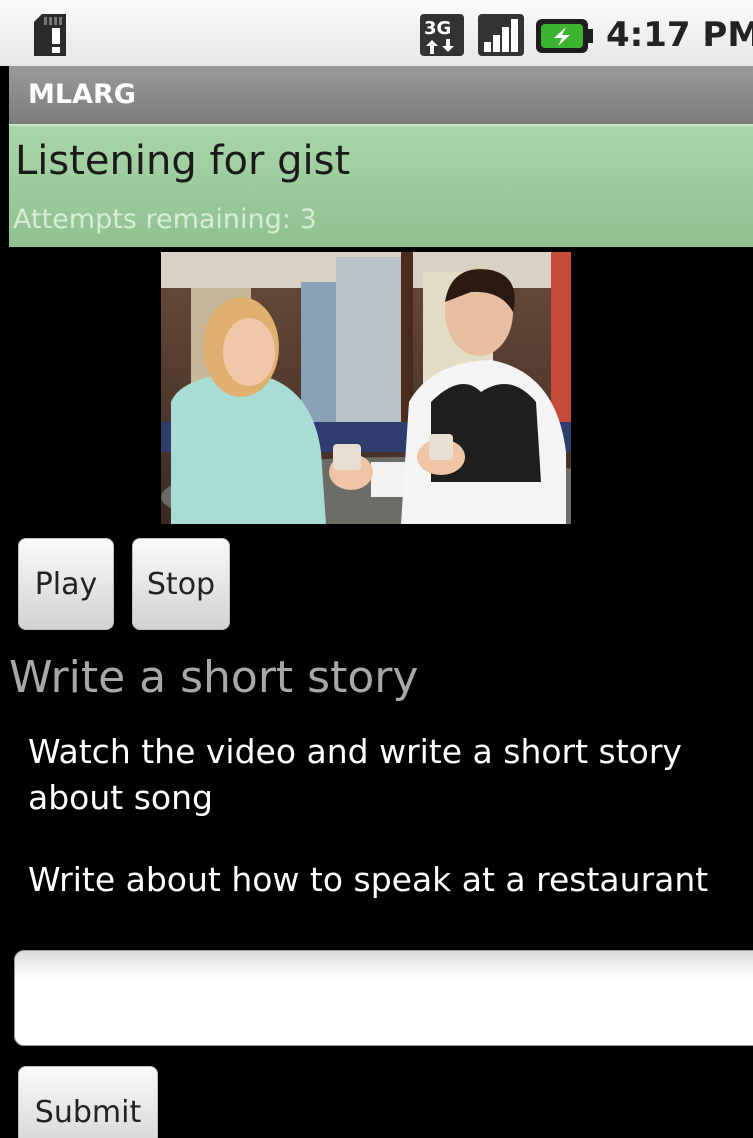  I want to click on attempts-remaining: Attempts remaining: 3, so click(165, 219).